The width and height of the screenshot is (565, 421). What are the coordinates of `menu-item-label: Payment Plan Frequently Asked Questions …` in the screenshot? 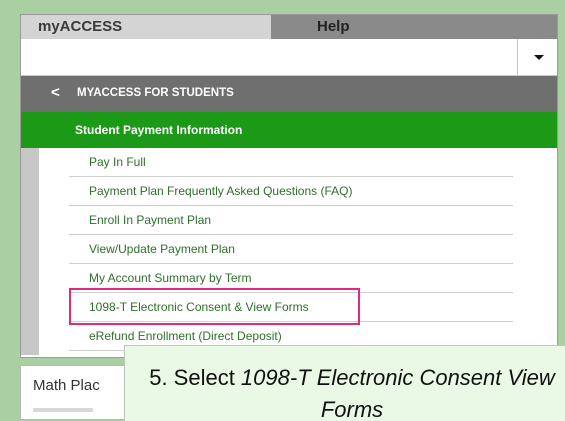 It's located at (221, 191).